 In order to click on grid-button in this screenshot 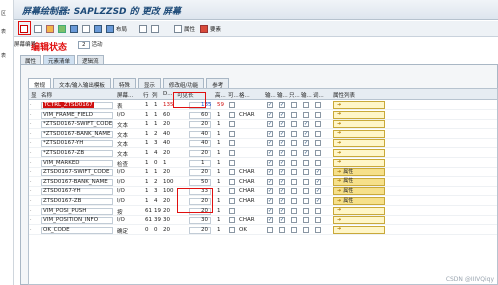, I will do `click(143, 29)`.